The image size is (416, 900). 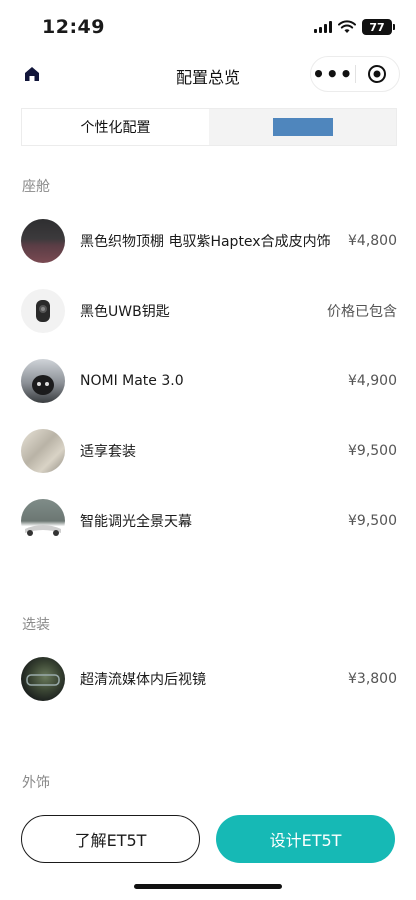 What do you see at coordinates (378, 27) in the screenshot?
I see `battery-icon: 77` at bounding box center [378, 27].